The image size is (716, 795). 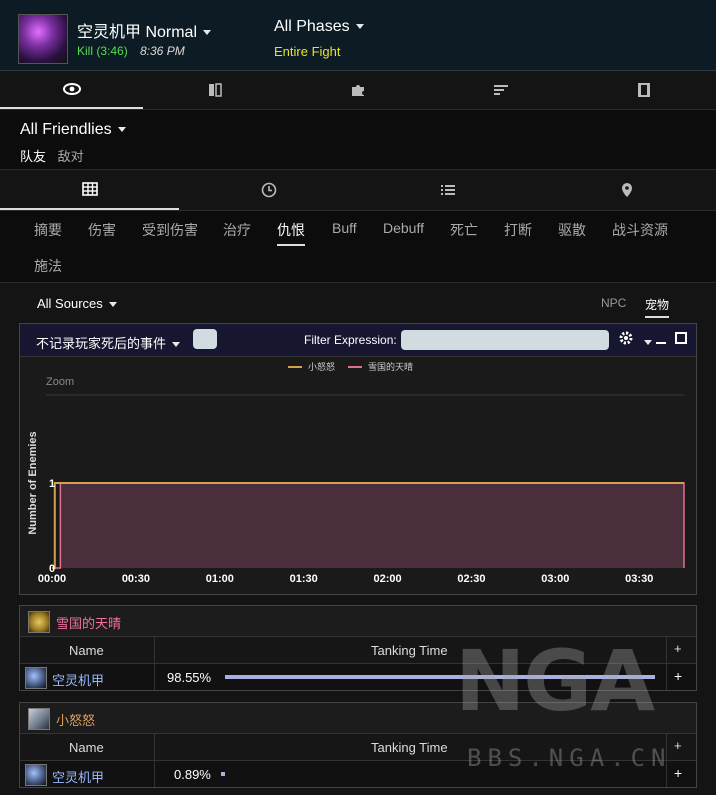 I want to click on kill-result: Kill (3:46), so click(x=102, y=51).